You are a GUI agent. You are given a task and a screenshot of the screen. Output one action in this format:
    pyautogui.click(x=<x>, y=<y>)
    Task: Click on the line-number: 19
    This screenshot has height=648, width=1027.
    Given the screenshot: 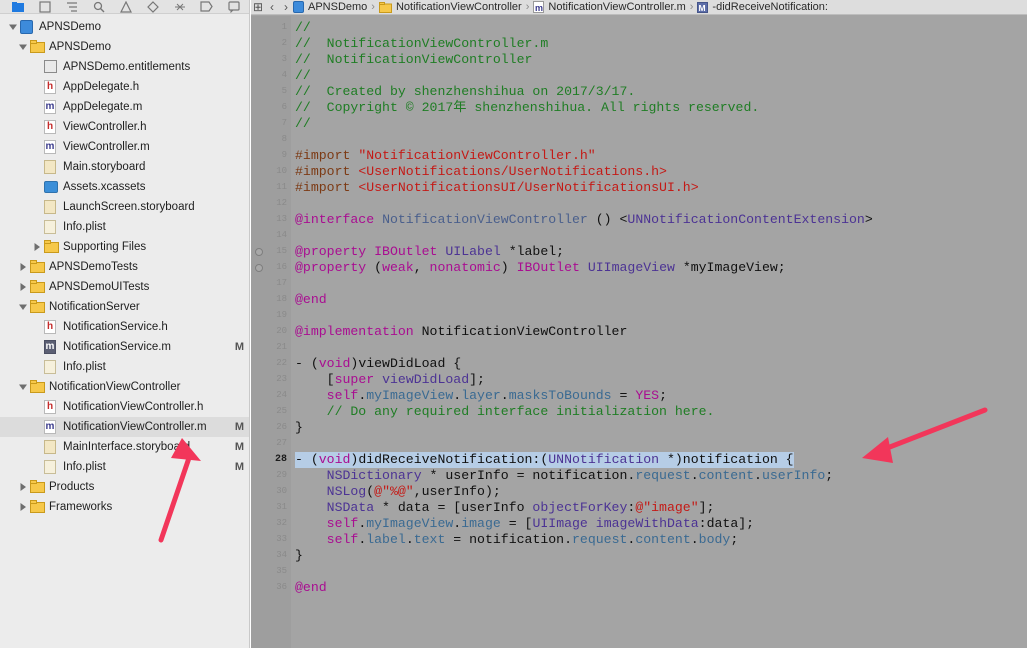 What is the action you would take?
    pyautogui.click(x=269, y=315)
    